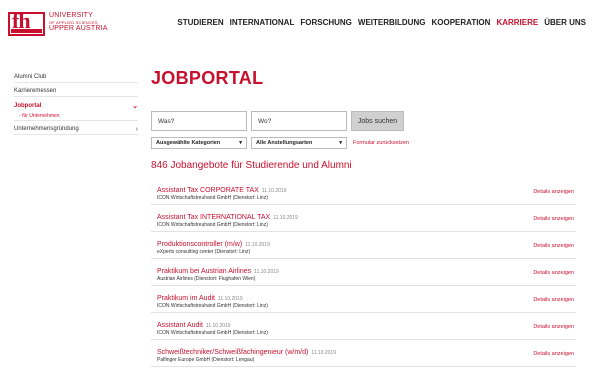  I want to click on sidebar-item-label: Alumni Club, so click(30, 77).